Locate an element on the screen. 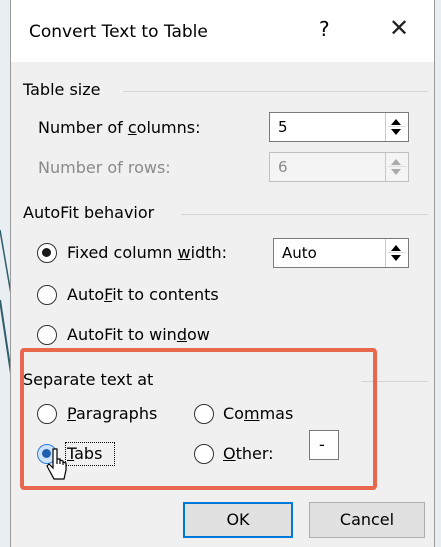  rows-spin-arrows is located at coordinates (396, 167).